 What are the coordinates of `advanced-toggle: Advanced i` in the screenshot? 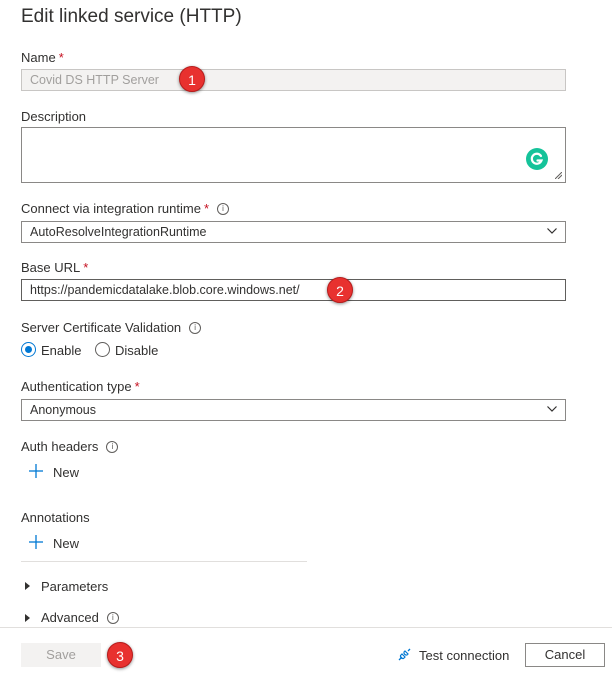 It's located at (80, 617).